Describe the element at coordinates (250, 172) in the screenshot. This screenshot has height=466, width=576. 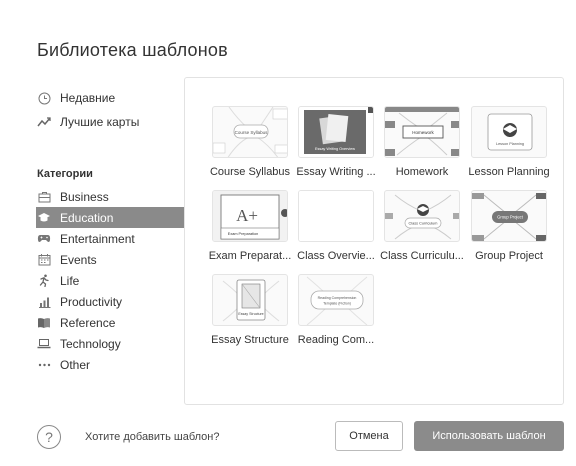
I see `template-label: Course Syllabus` at that location.